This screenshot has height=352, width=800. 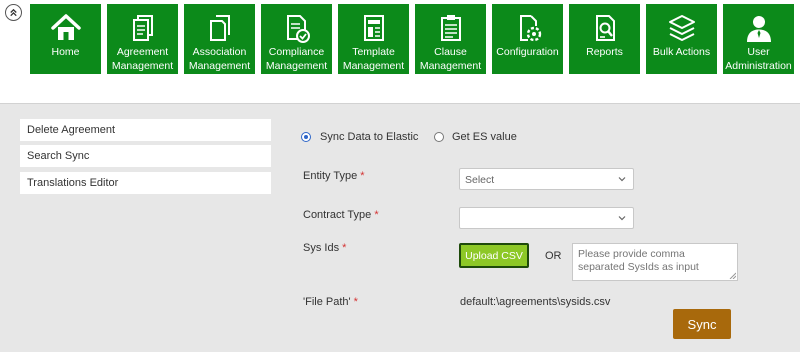 I want to click on file-path-label: 'File Path' *, so click(x=330, y=302).